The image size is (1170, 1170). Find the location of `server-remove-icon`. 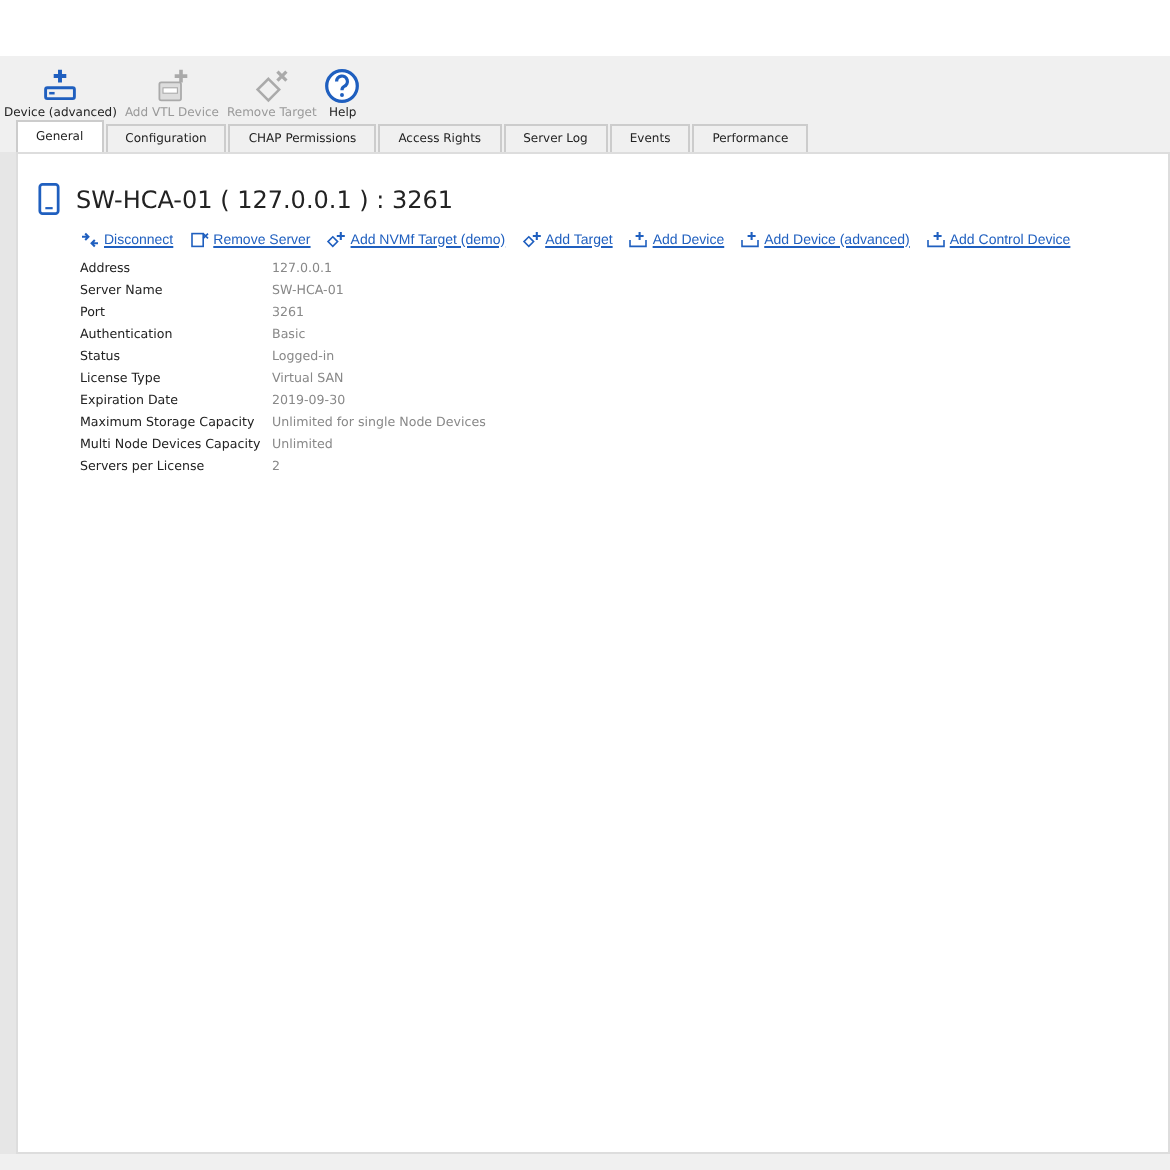

server-remove-icon is located at coordinates (199, 240).